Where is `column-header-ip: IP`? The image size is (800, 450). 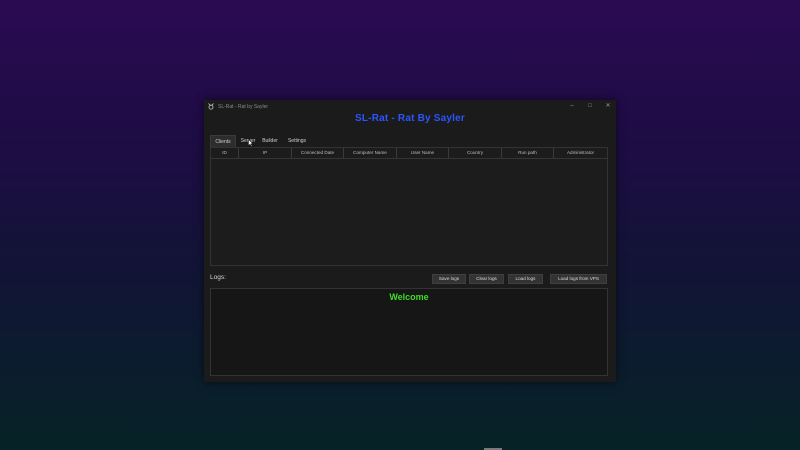 column-header-ip: IP is located at coordinates (265, 153).